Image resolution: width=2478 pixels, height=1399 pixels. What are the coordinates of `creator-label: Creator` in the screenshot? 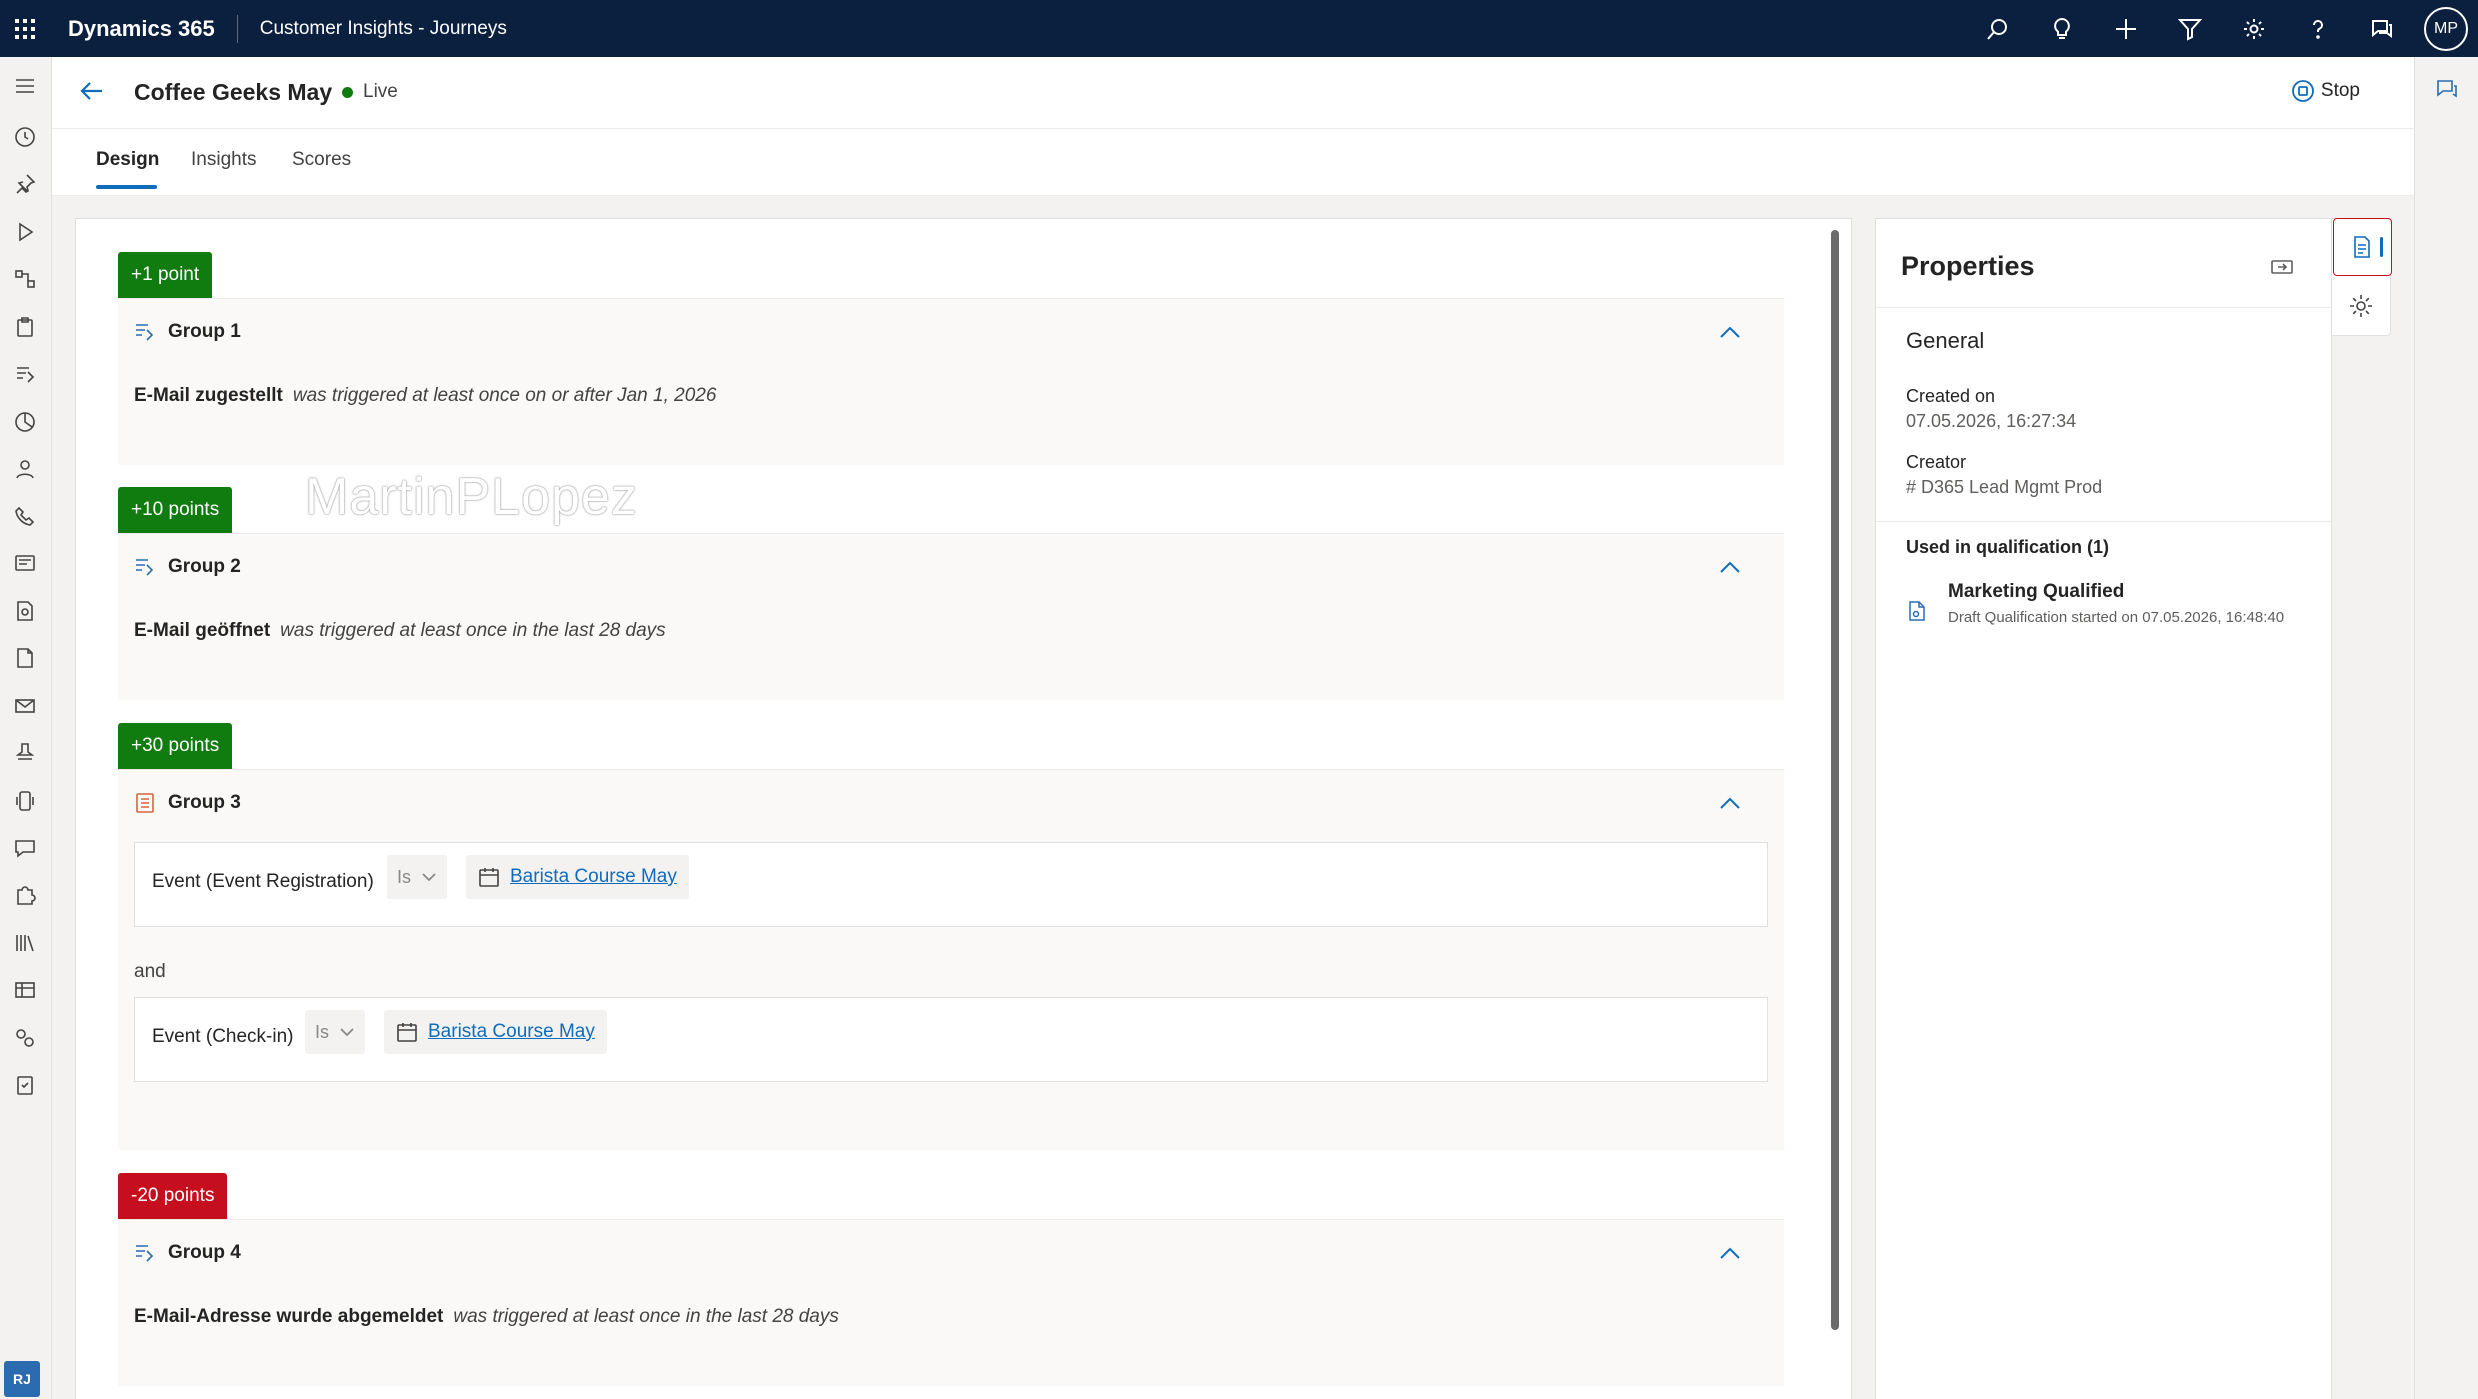 It's located at (1936, 462).